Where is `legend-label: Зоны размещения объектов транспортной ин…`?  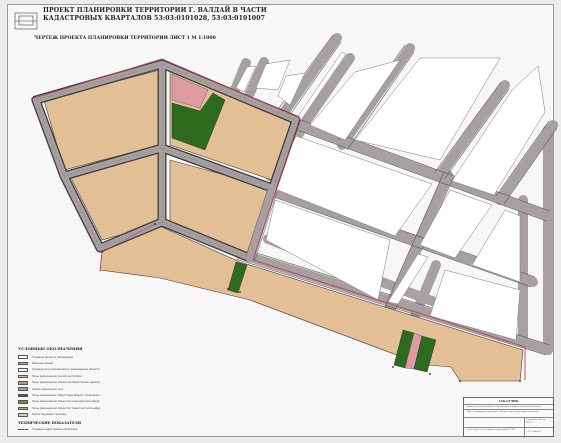
legend-label: Зоны размещения объектов транспортной ин… is located at coordinates (66, 408).